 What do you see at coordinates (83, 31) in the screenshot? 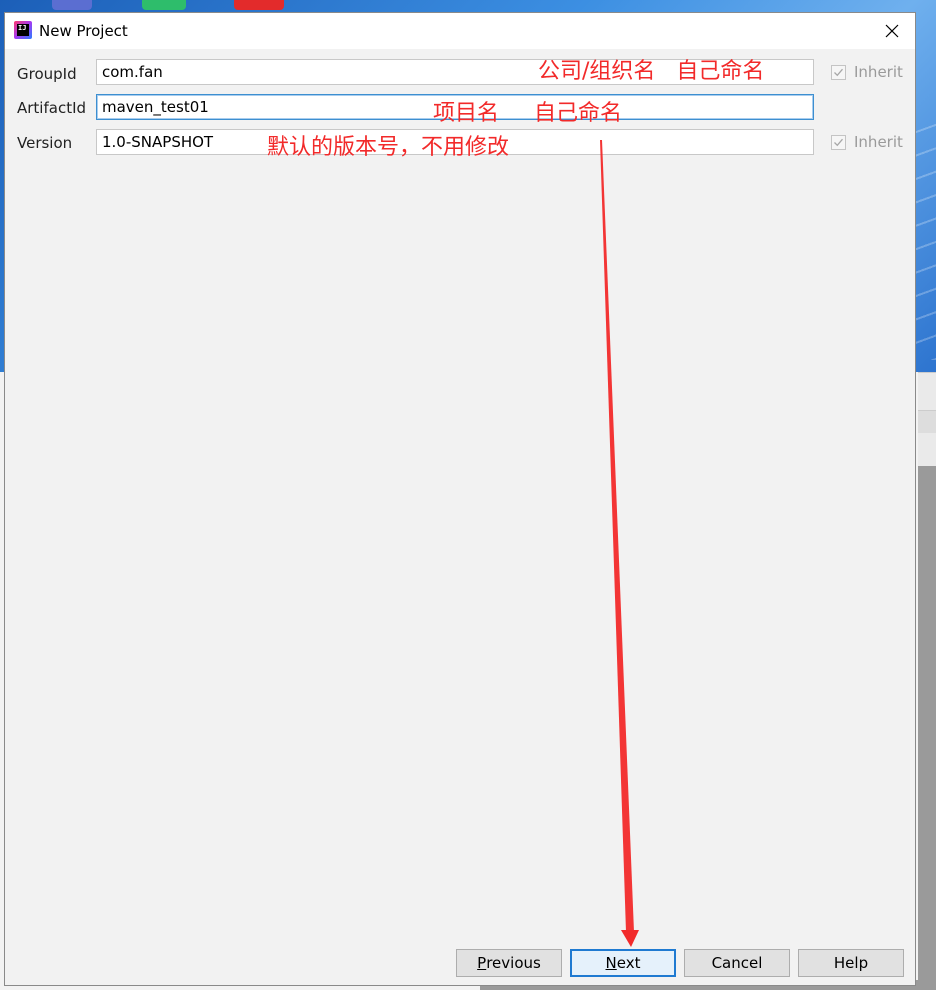
I see `window-title: New Project` at bounding box center [83, 31].